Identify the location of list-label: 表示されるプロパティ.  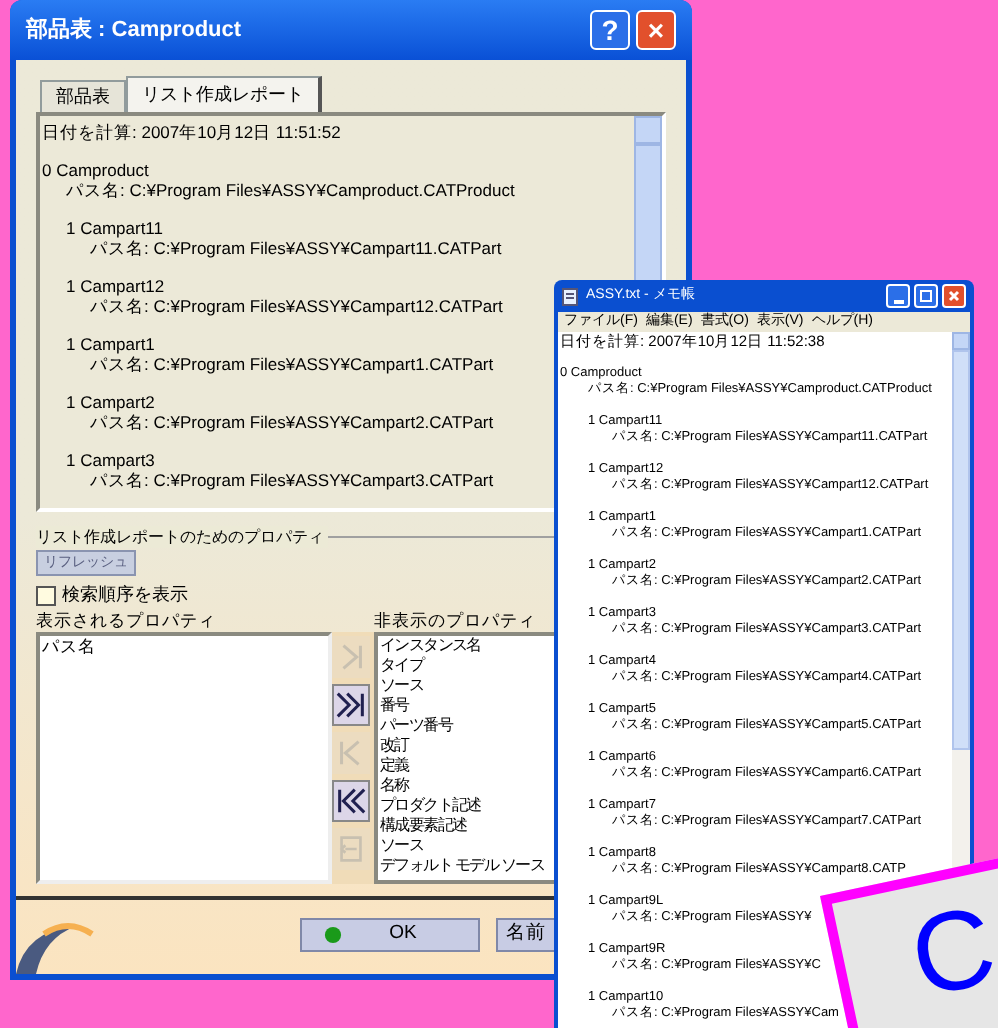
(126, 621).